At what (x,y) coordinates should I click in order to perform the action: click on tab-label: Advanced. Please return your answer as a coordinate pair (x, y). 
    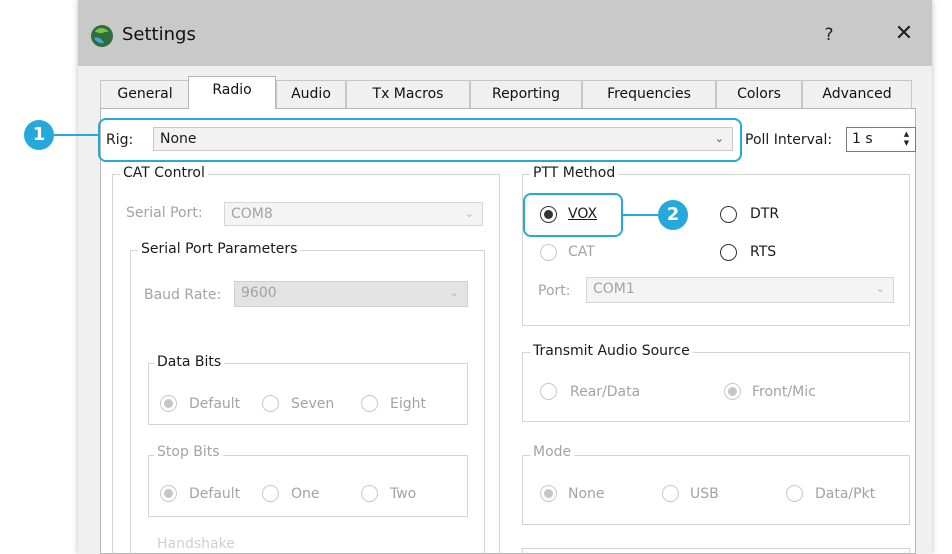
    Looking at the image, I should click on (857, 94).